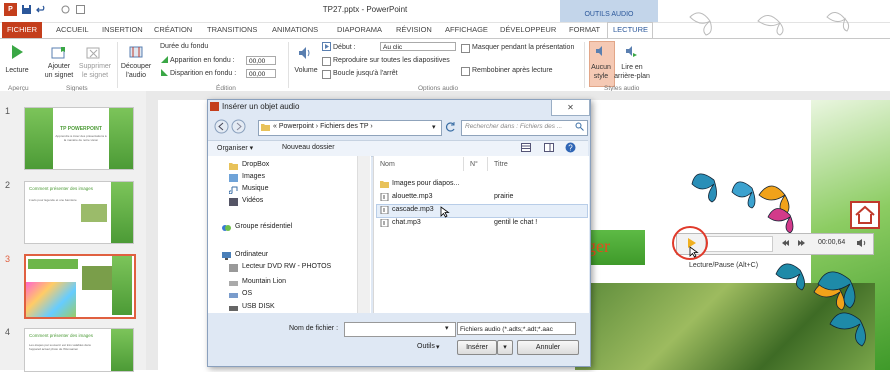 The height and width of the screenshot is (372, 890). What do you see at coordinates (579, 126) in the screenshot?
I see `search-icon` at bounding box center [579, 126].